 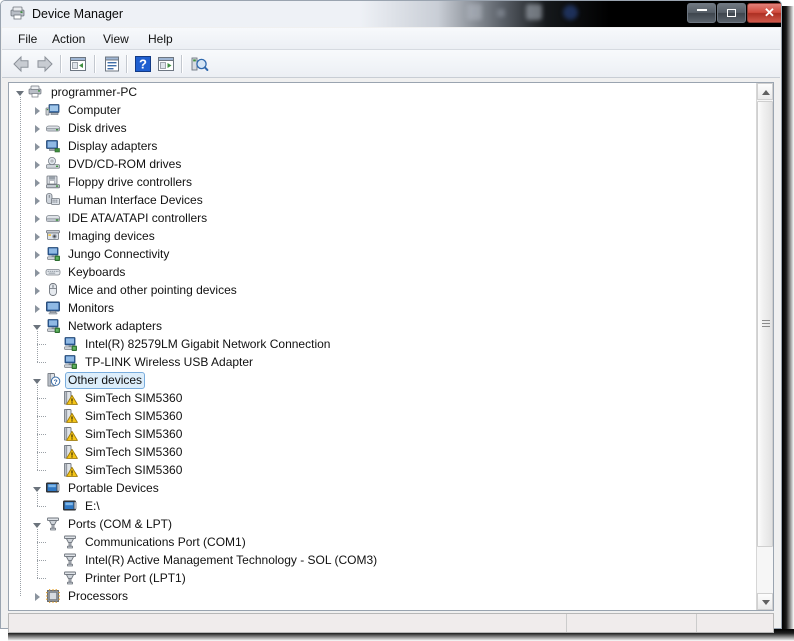 I want to click on minimize-icon, so click(x=701, y=13).